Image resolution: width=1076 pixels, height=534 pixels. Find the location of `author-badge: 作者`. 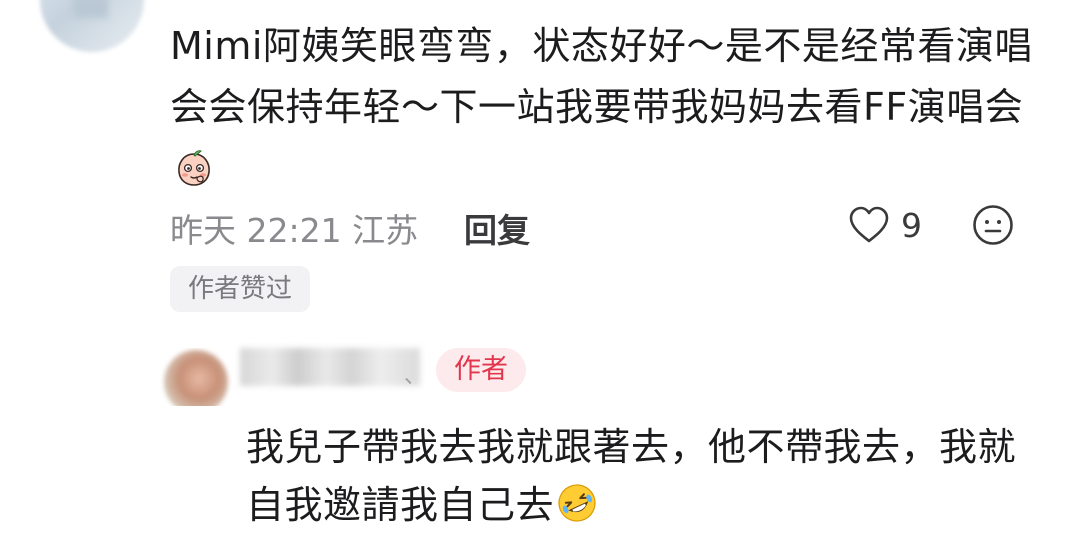

author-badge: 作者 is located at coordinates (481, 370).